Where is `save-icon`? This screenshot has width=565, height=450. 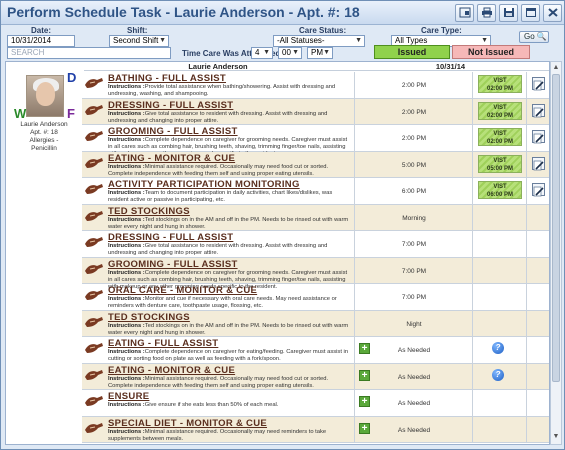
save-icon is located at coordinates (508, 12).